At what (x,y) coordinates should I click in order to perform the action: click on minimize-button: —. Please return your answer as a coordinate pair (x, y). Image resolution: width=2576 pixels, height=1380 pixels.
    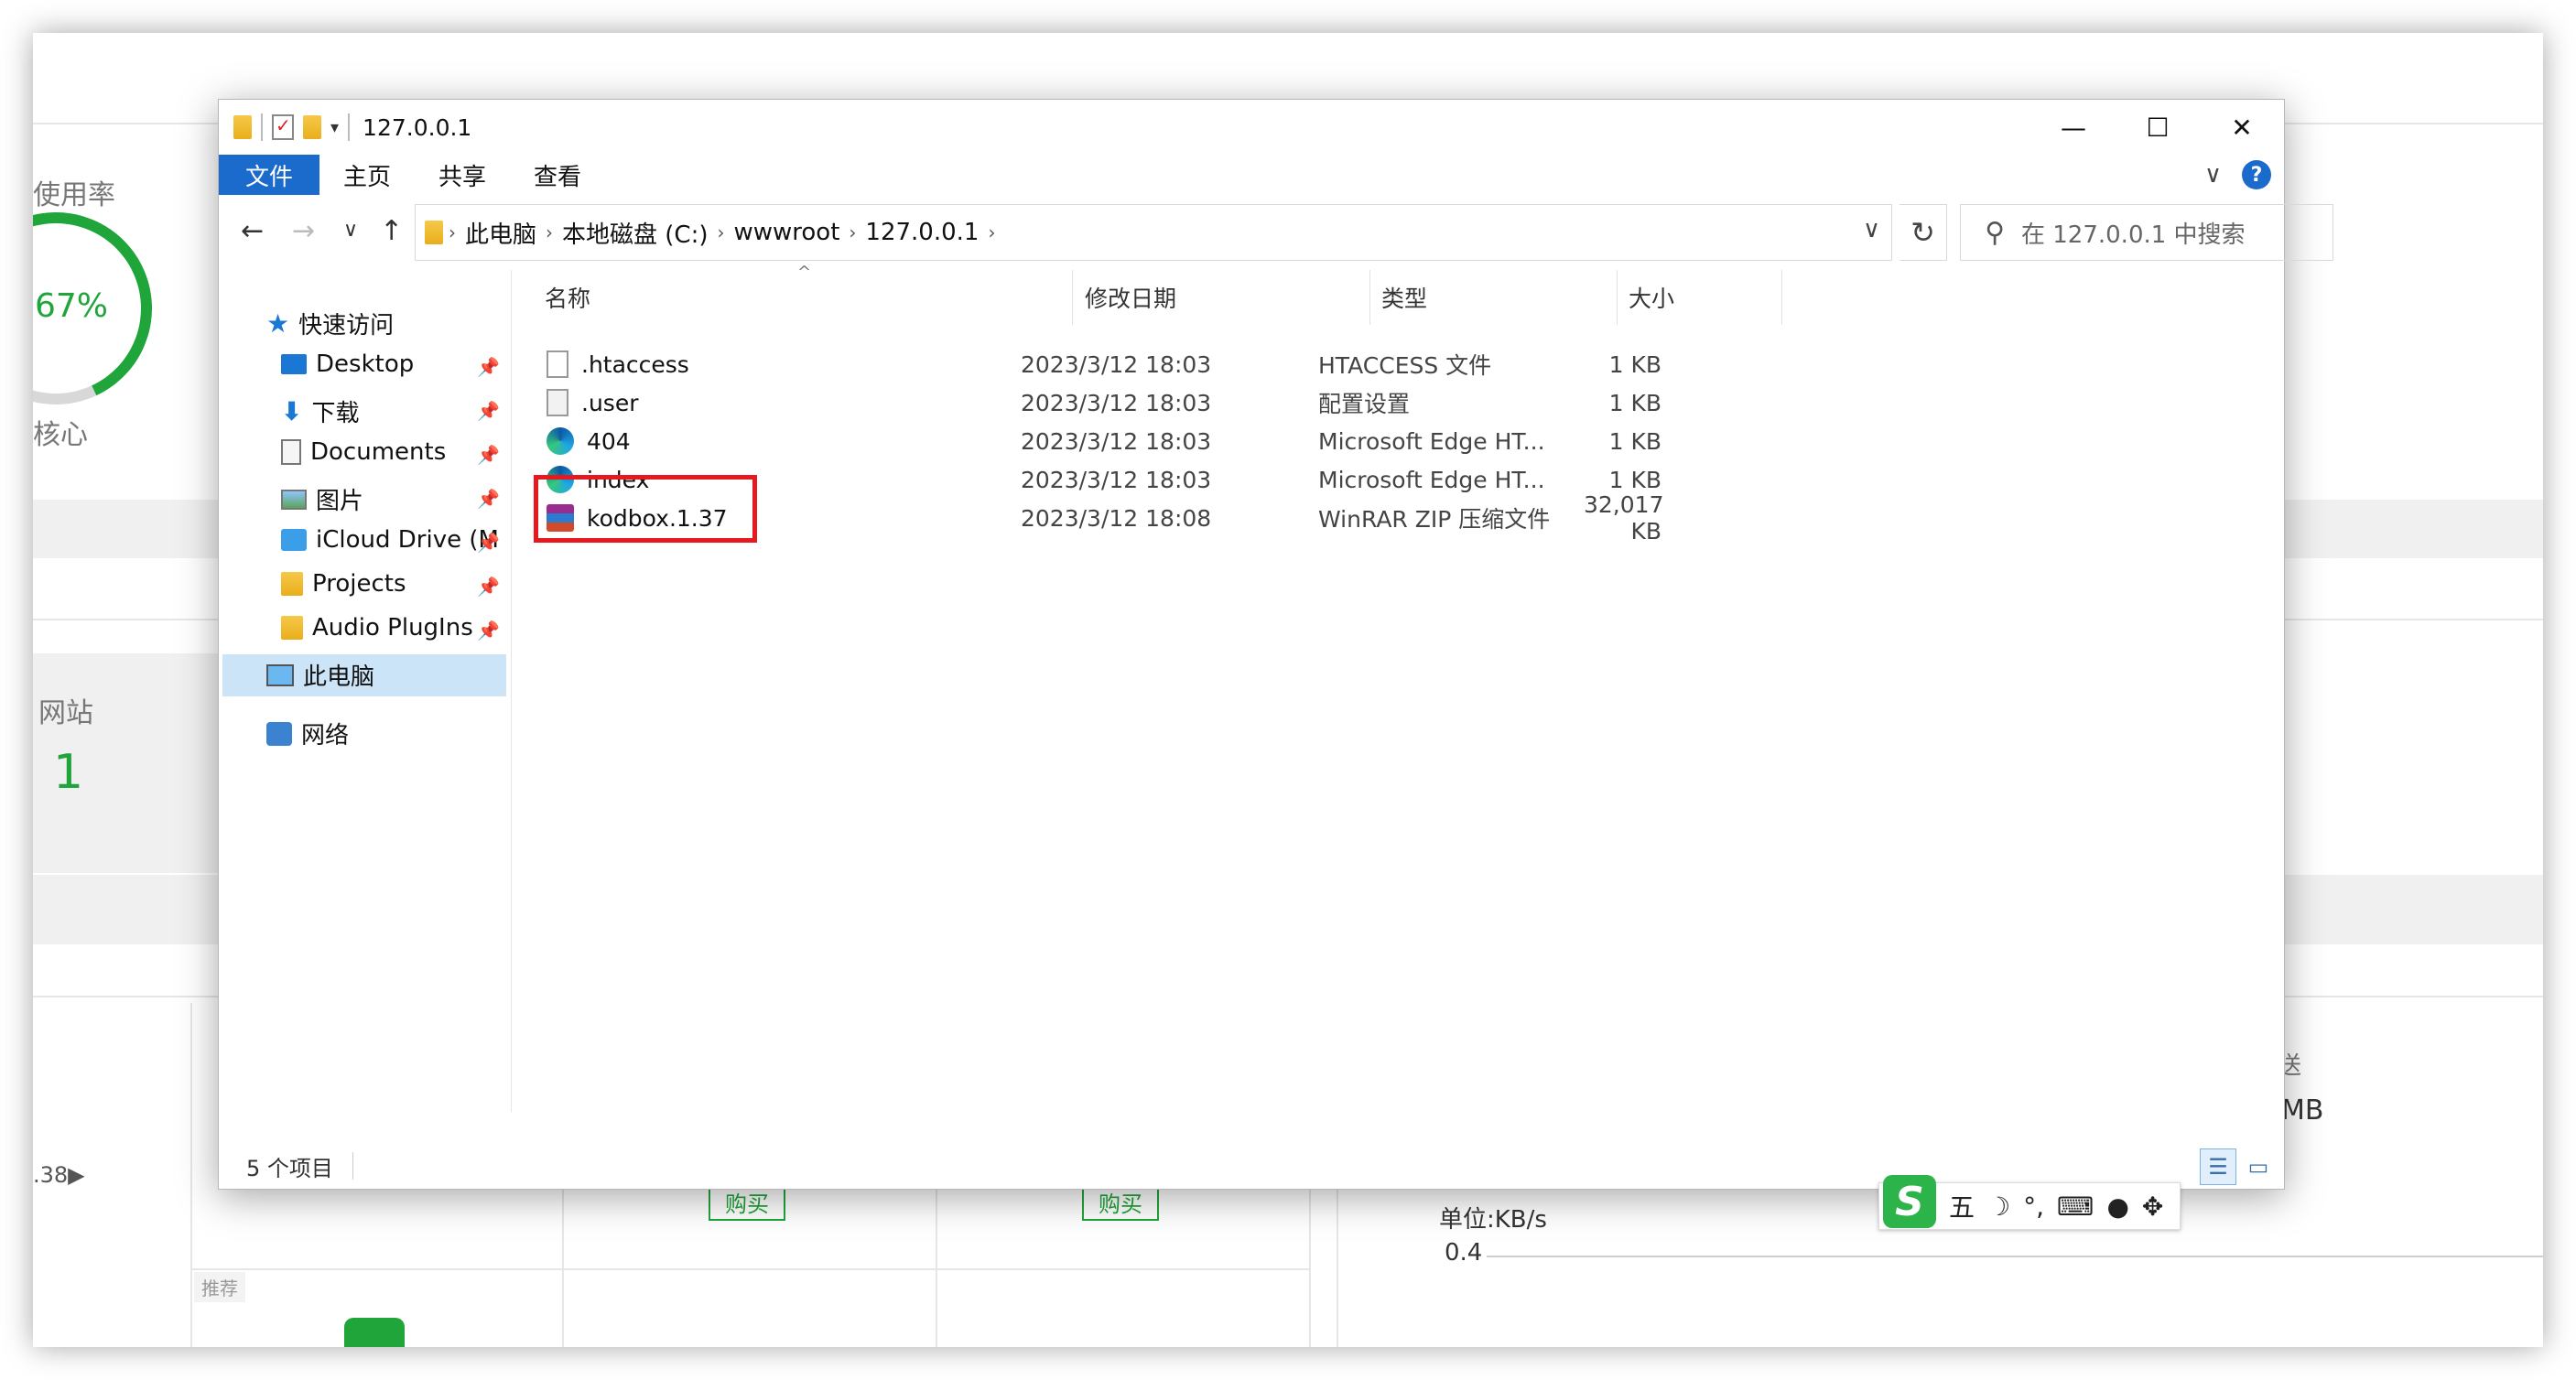
    Looking at the image, I should click on (2073, 128).